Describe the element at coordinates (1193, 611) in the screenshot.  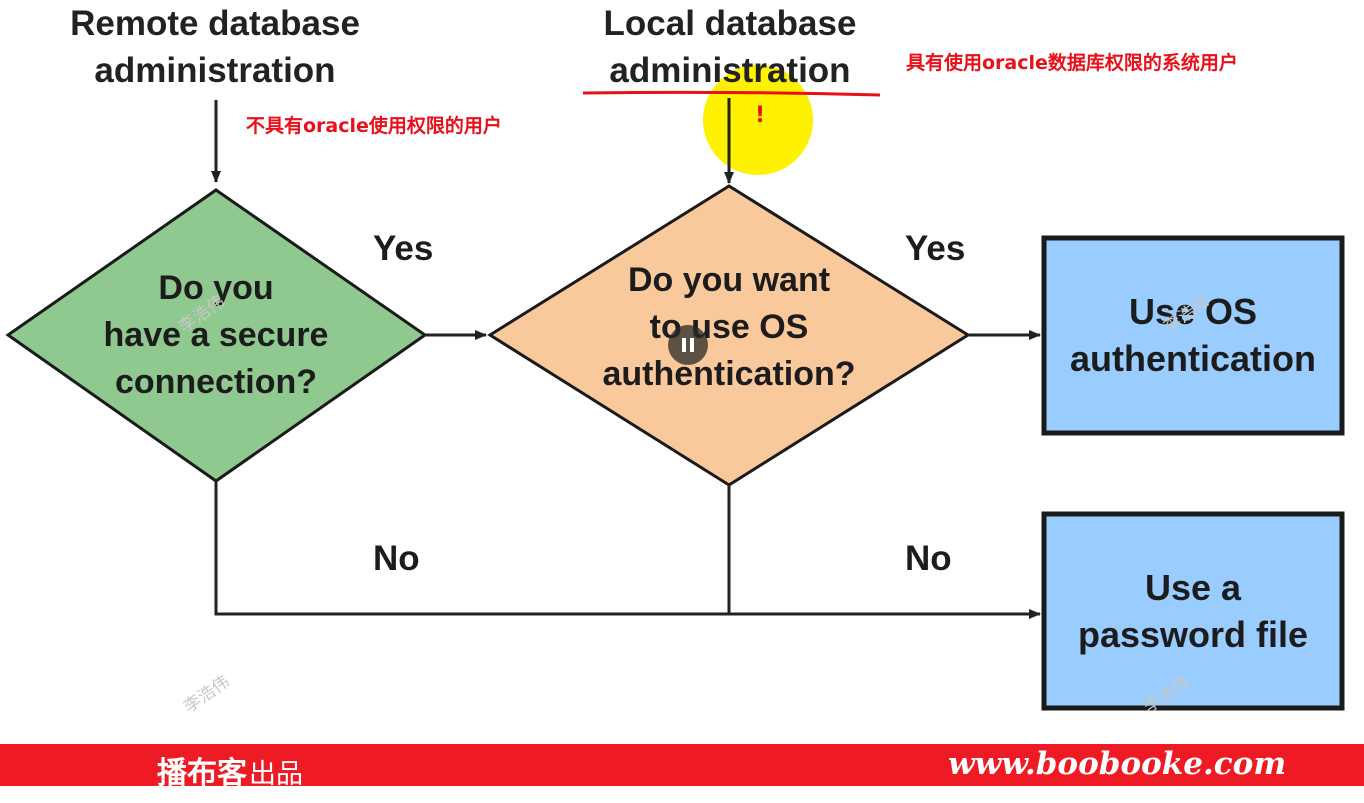
I see `outcome-password-text: Use a password file` at that location.